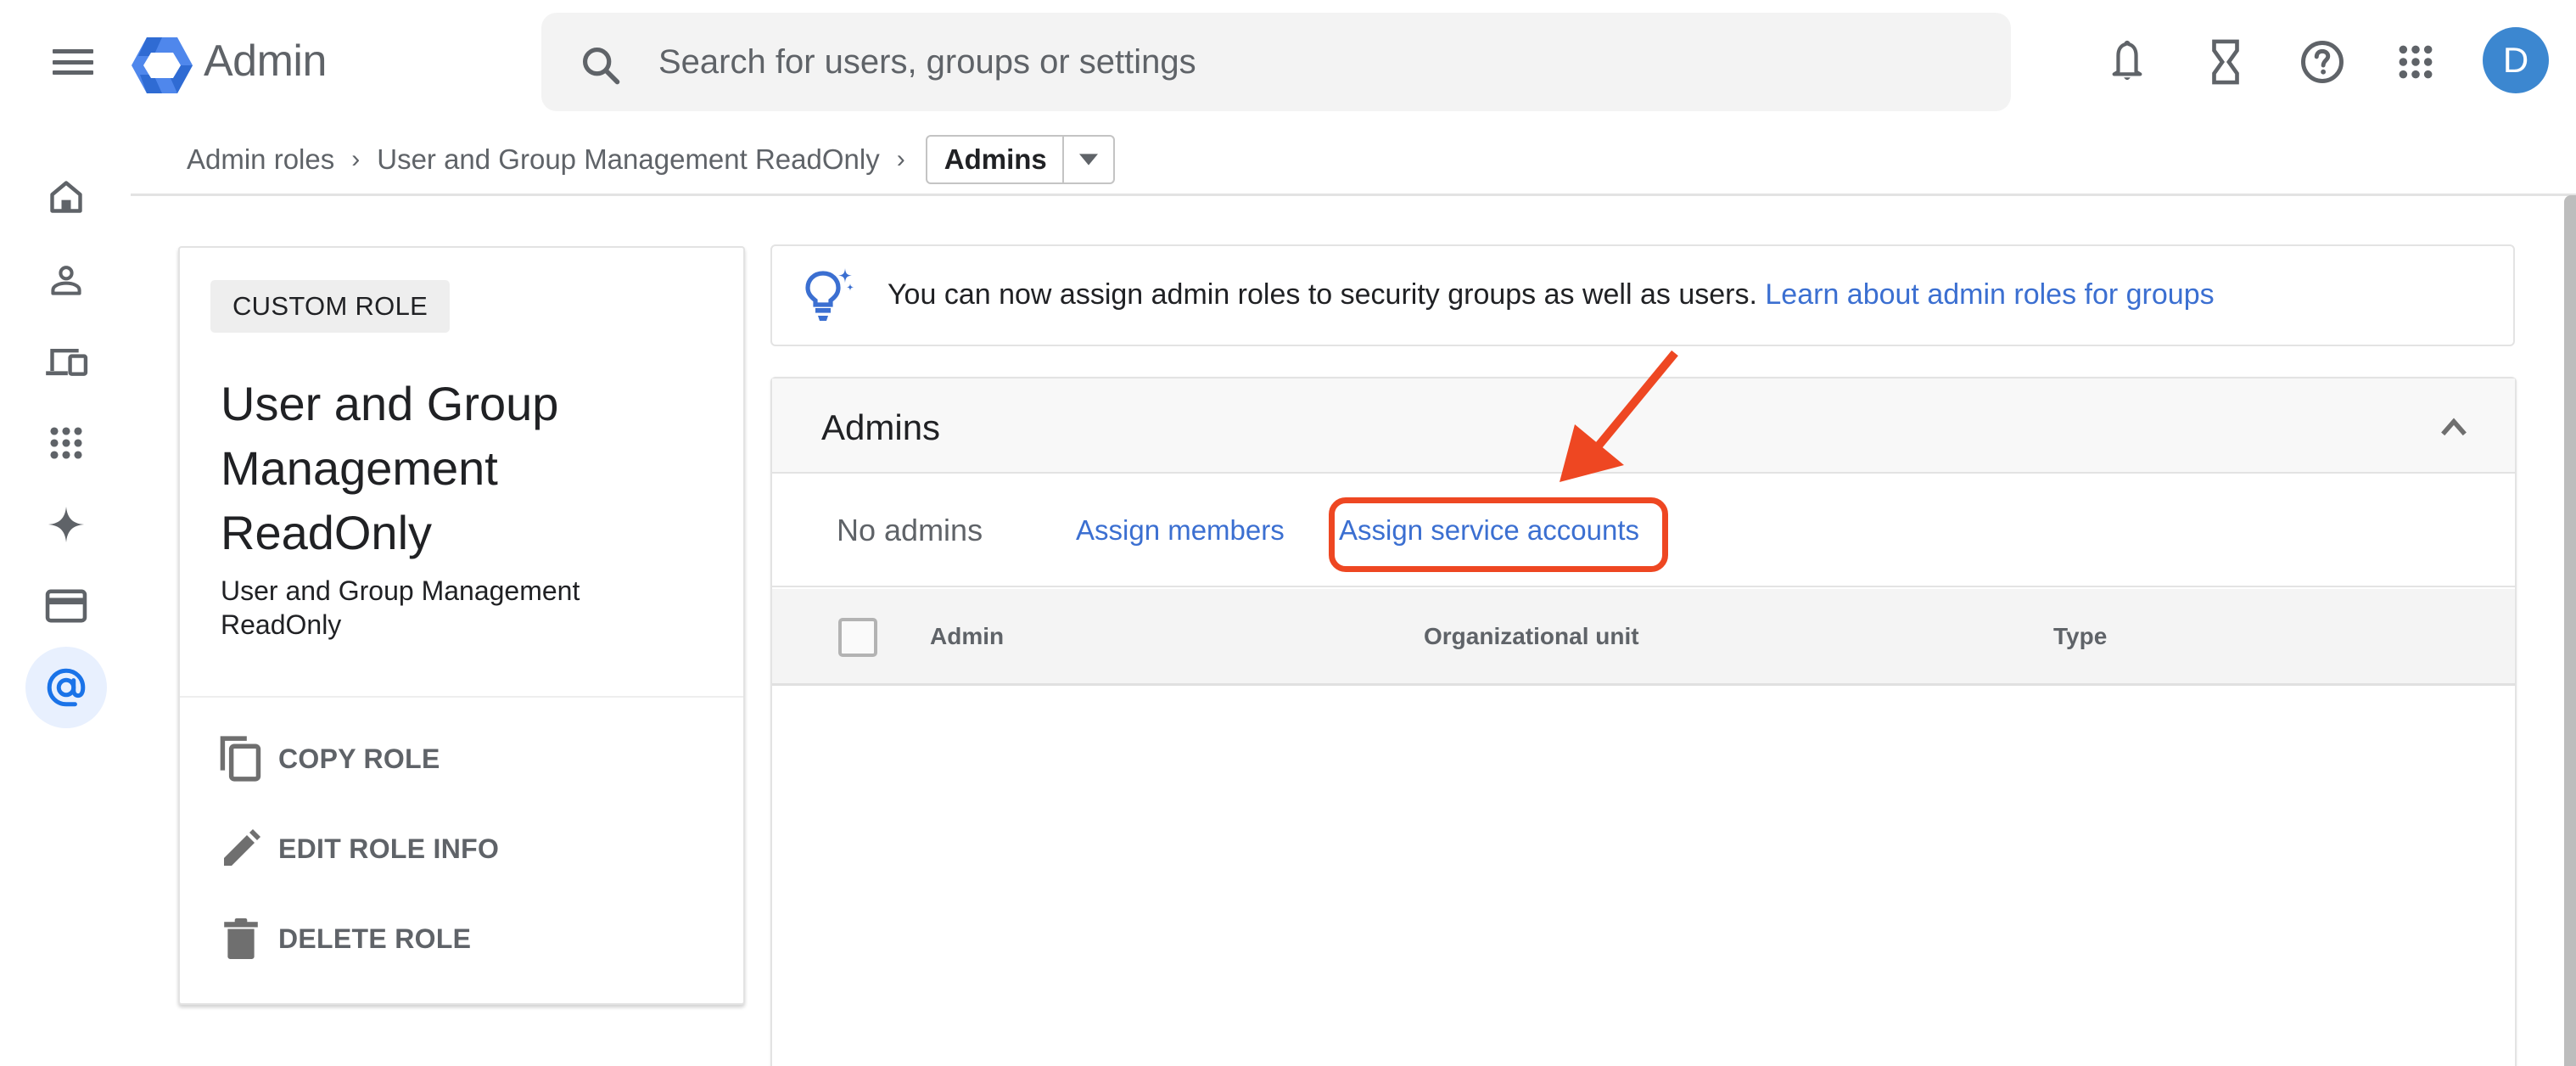 The width and height of the screenshot is (2576, 1066). What do you see at coordinates (910, 530) in the screenshot?
I see `admins-status: No admins` at bounding box center [910, 530].